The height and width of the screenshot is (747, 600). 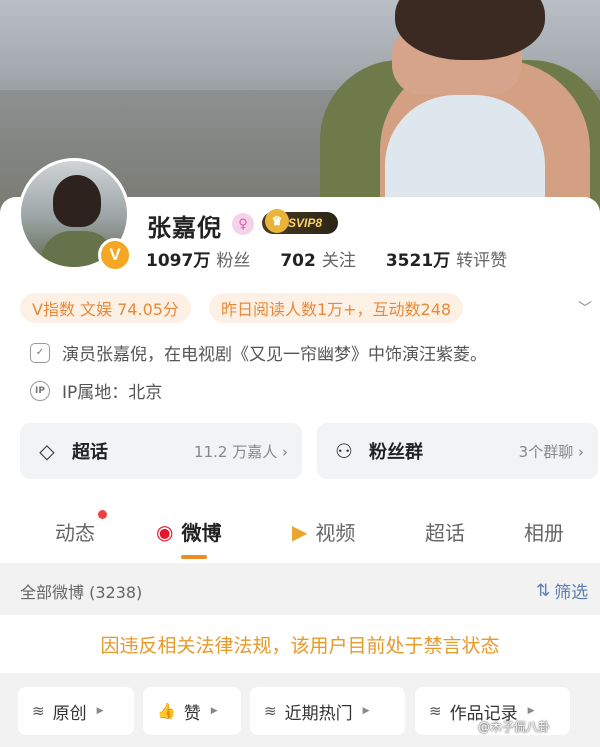 What do you see at coordinates (585, 308) in the screenshot?
I see `chevron-down-icon: ﹀` at bounding box center [585, 308].